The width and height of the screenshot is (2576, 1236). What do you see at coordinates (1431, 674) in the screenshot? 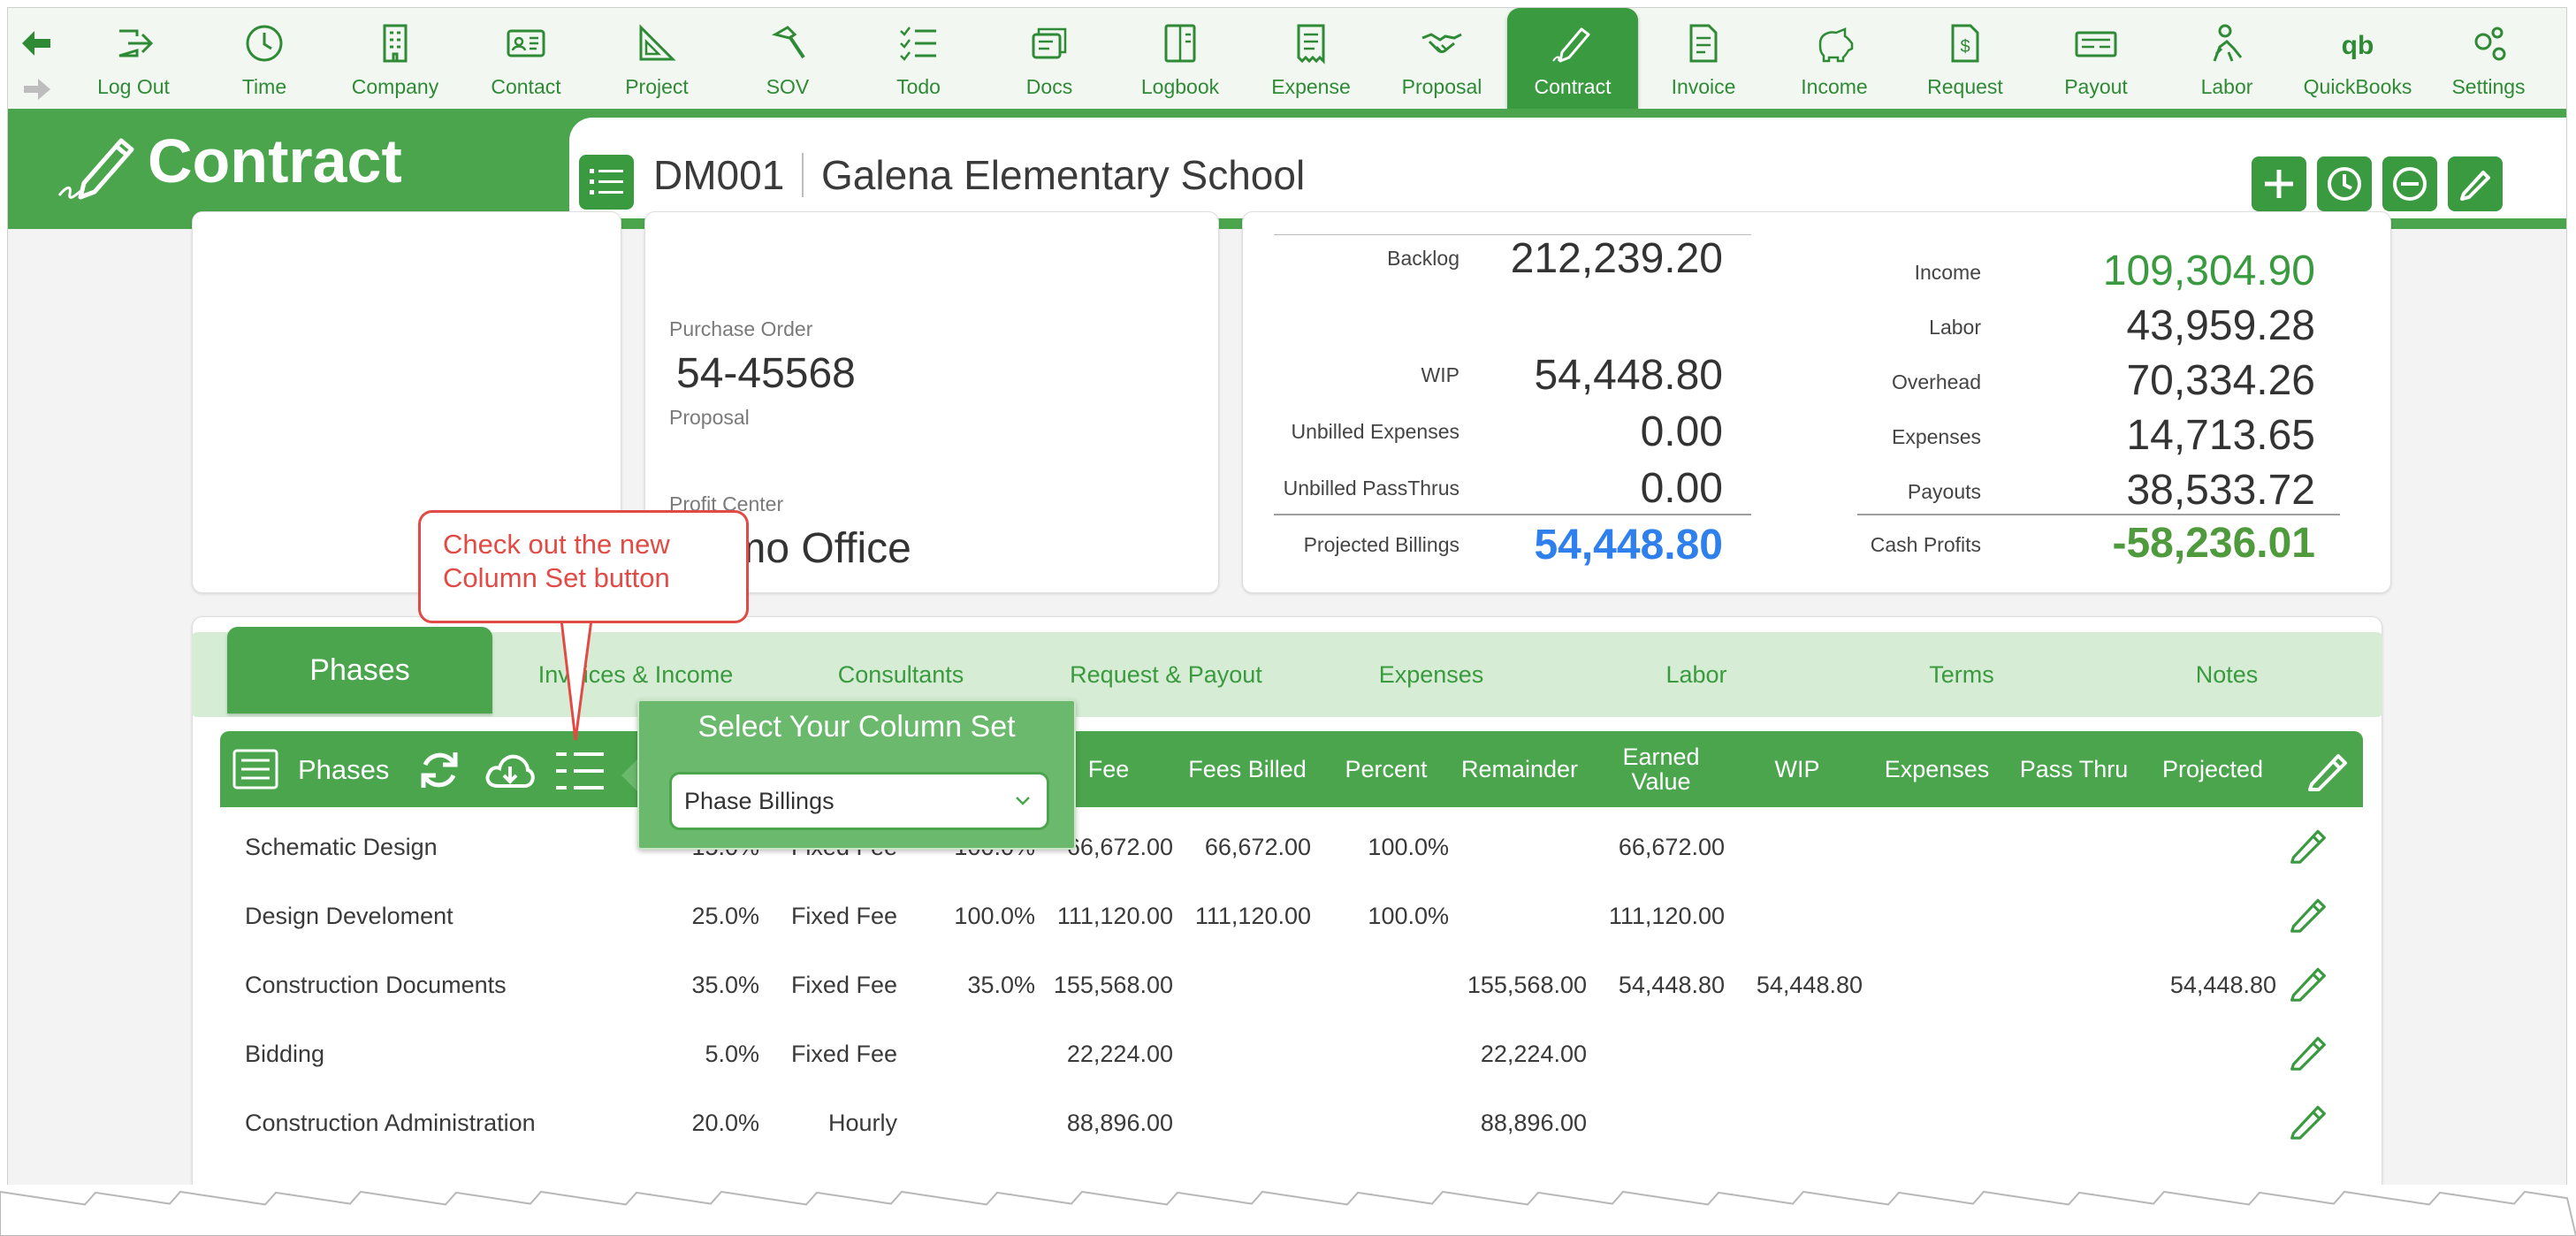
I see `tab-expenses: Expenses` at bounding box center [1431, 674].